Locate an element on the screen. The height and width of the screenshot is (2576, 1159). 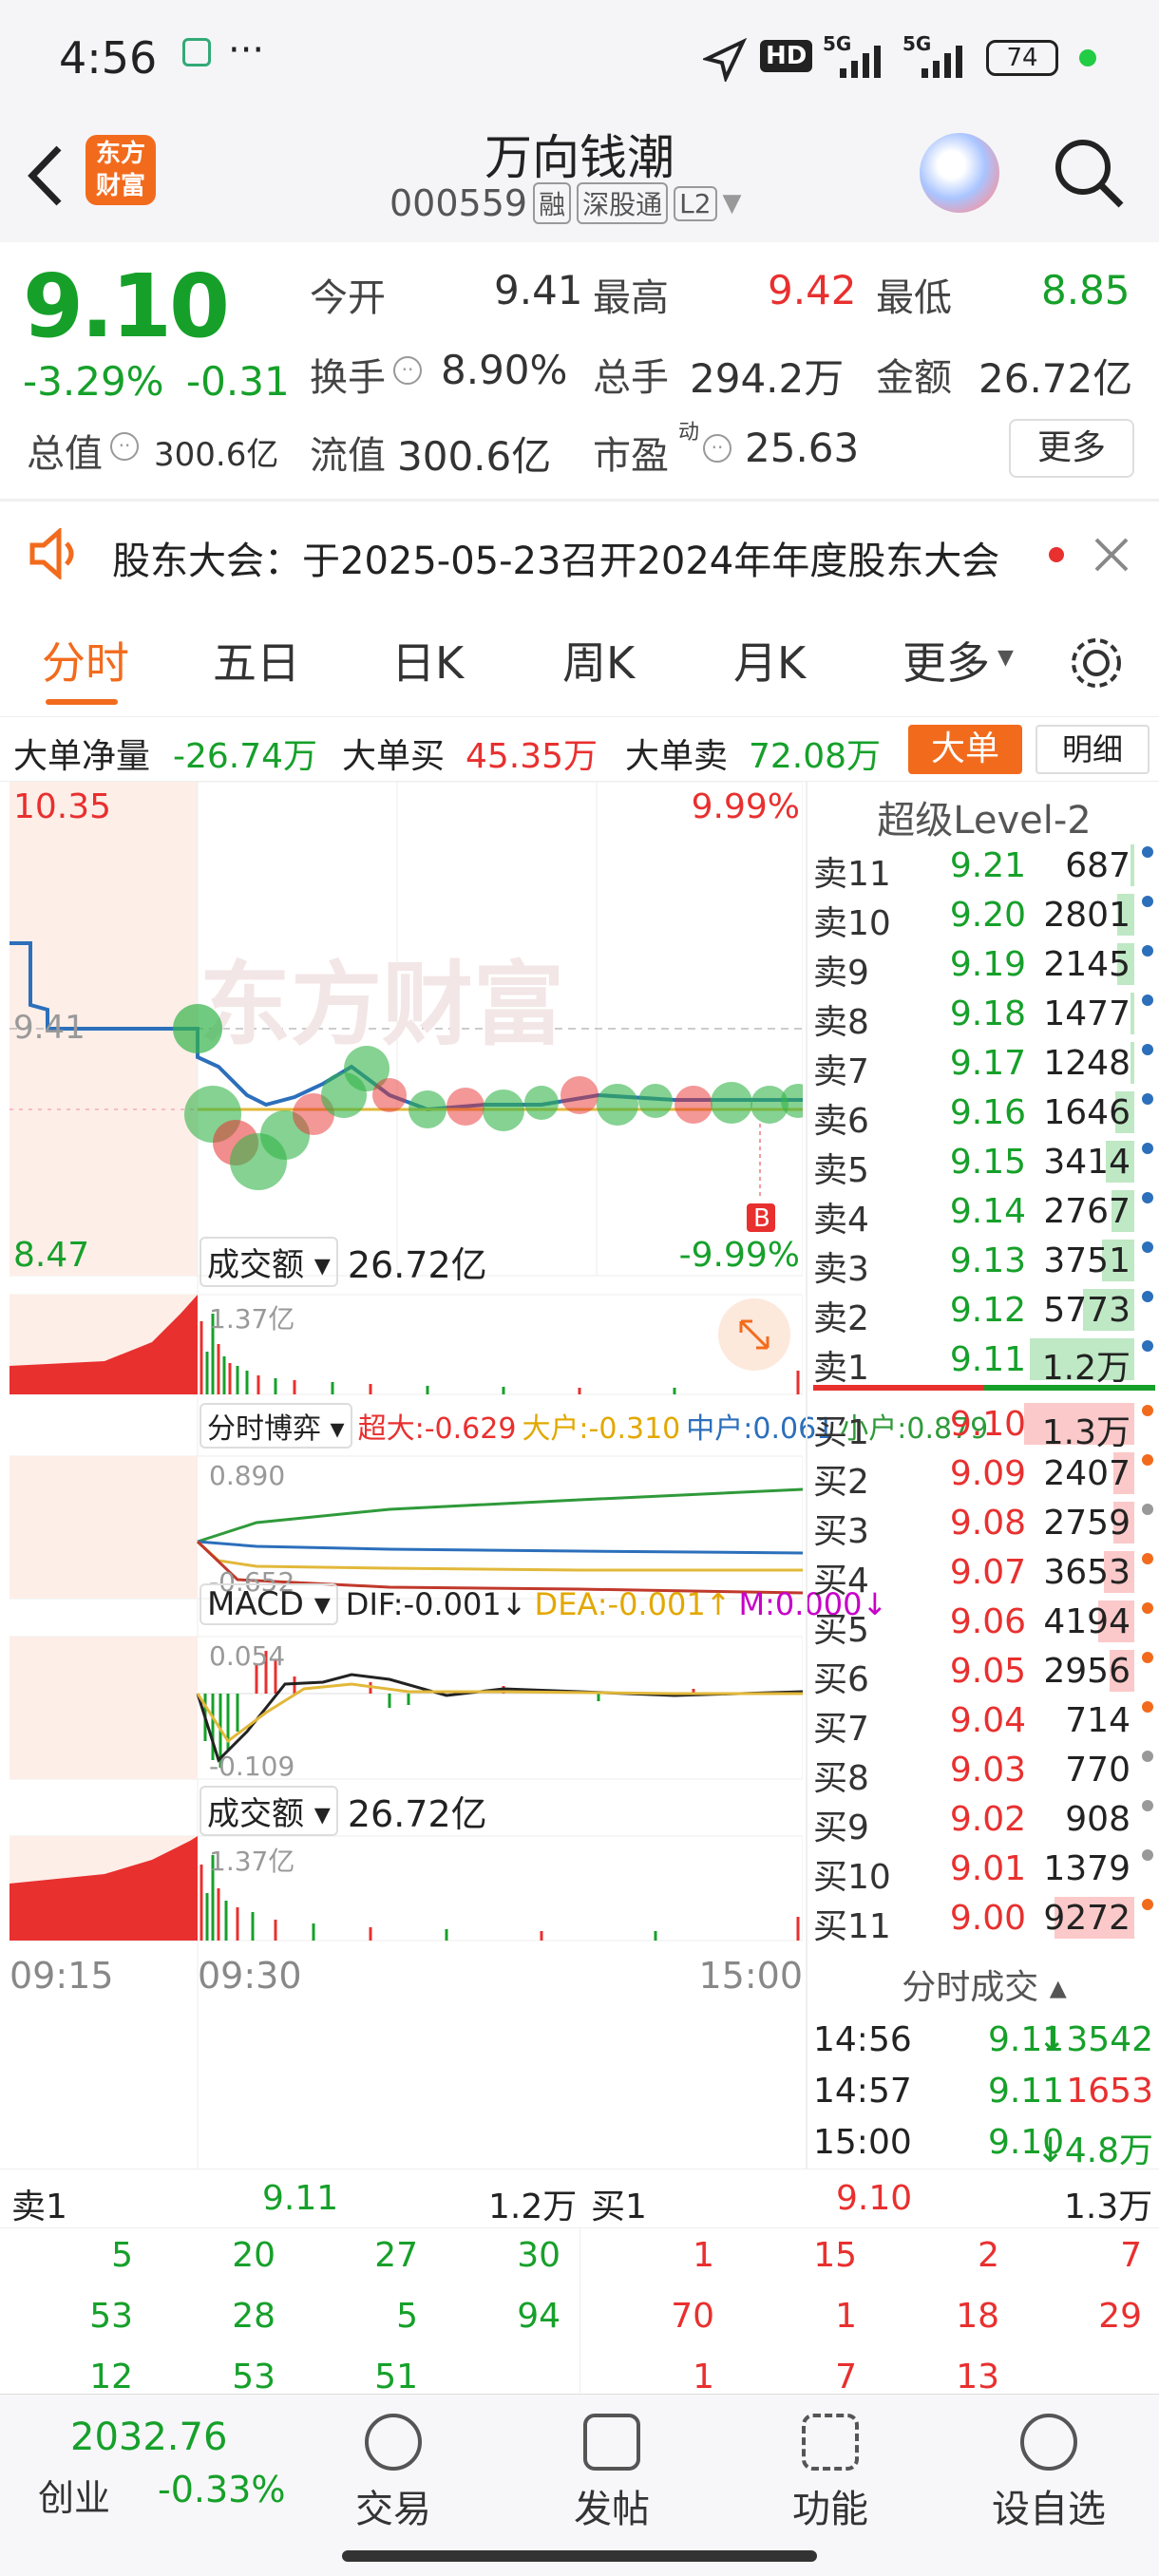
nav-post: 发帖 is located at coordinates (612, 2473).